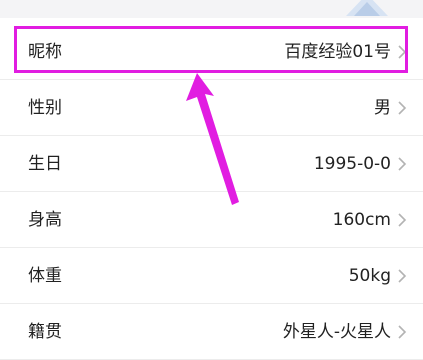 The height and width of the screenshot is (360, 423). Describe the element at coordinates (382, 108) in the screenshot. I see `gender-value: 男` at that location.